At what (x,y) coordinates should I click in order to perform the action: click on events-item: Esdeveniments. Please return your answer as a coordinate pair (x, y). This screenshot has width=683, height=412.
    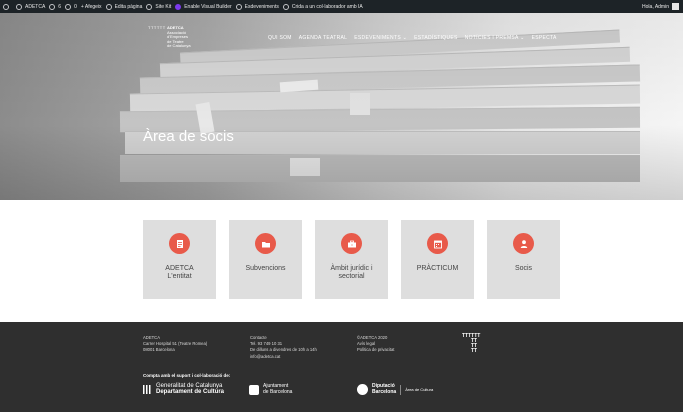
    Looking at the image, I should click on (259, 6).